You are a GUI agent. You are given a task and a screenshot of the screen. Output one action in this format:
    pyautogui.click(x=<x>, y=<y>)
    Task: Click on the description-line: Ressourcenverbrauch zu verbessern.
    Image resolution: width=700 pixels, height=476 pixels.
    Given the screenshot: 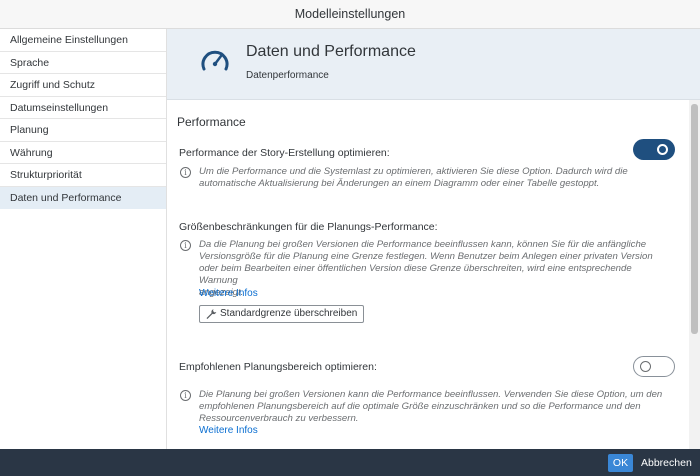 What is the action you would take?
    pyautogui.click(x=279, y=418)
    